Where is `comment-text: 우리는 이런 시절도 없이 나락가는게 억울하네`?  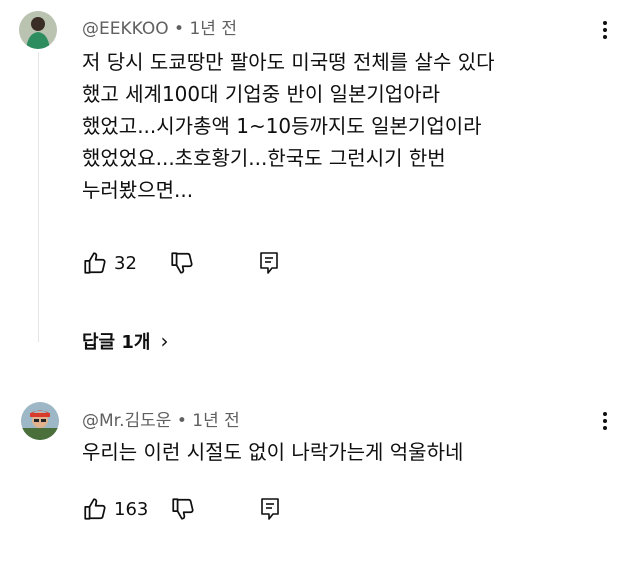 comment-text: 우리는 이런 시절도 없이 나락가는게 억울하네 is located at coordinates (272, 452).